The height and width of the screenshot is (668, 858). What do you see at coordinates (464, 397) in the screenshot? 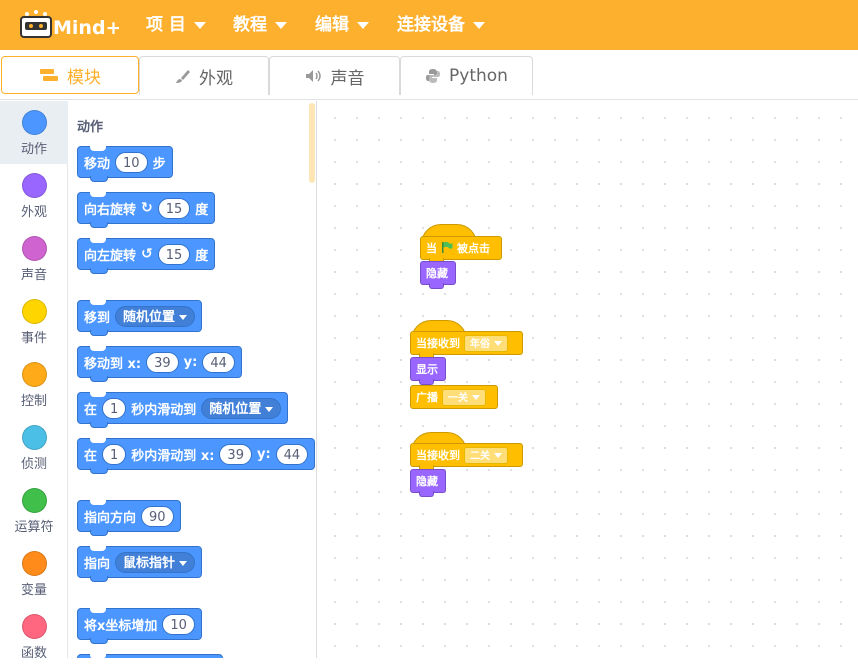
I see `broadcast-message-dropdown: 一关` at bounding box center [464, 397].